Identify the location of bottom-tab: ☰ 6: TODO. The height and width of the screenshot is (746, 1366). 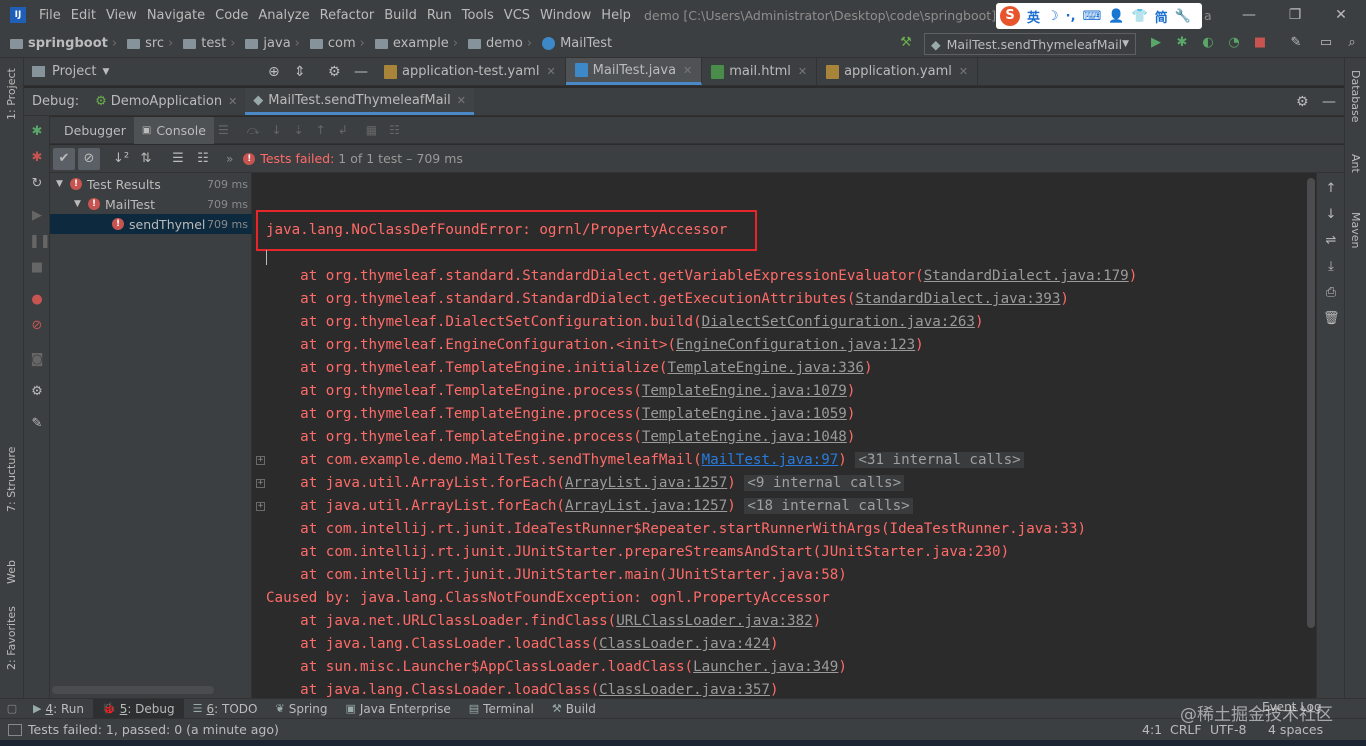
(225, 709).